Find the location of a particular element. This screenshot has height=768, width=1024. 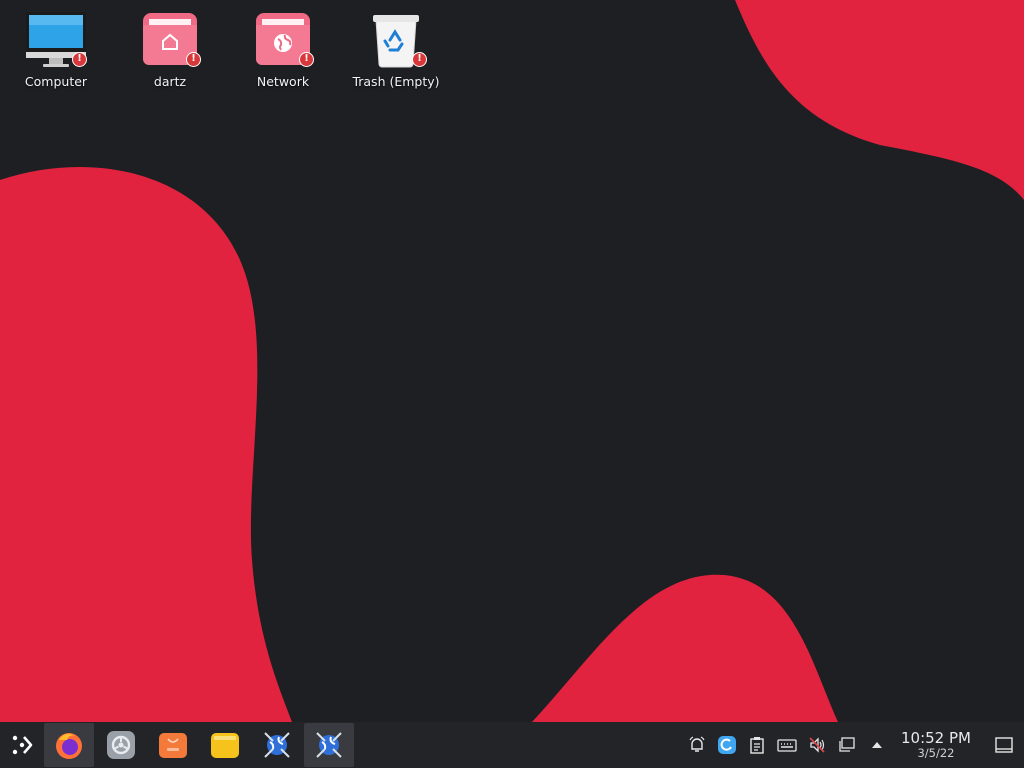

volume-muted-icon is located at coordinates (817, 745).